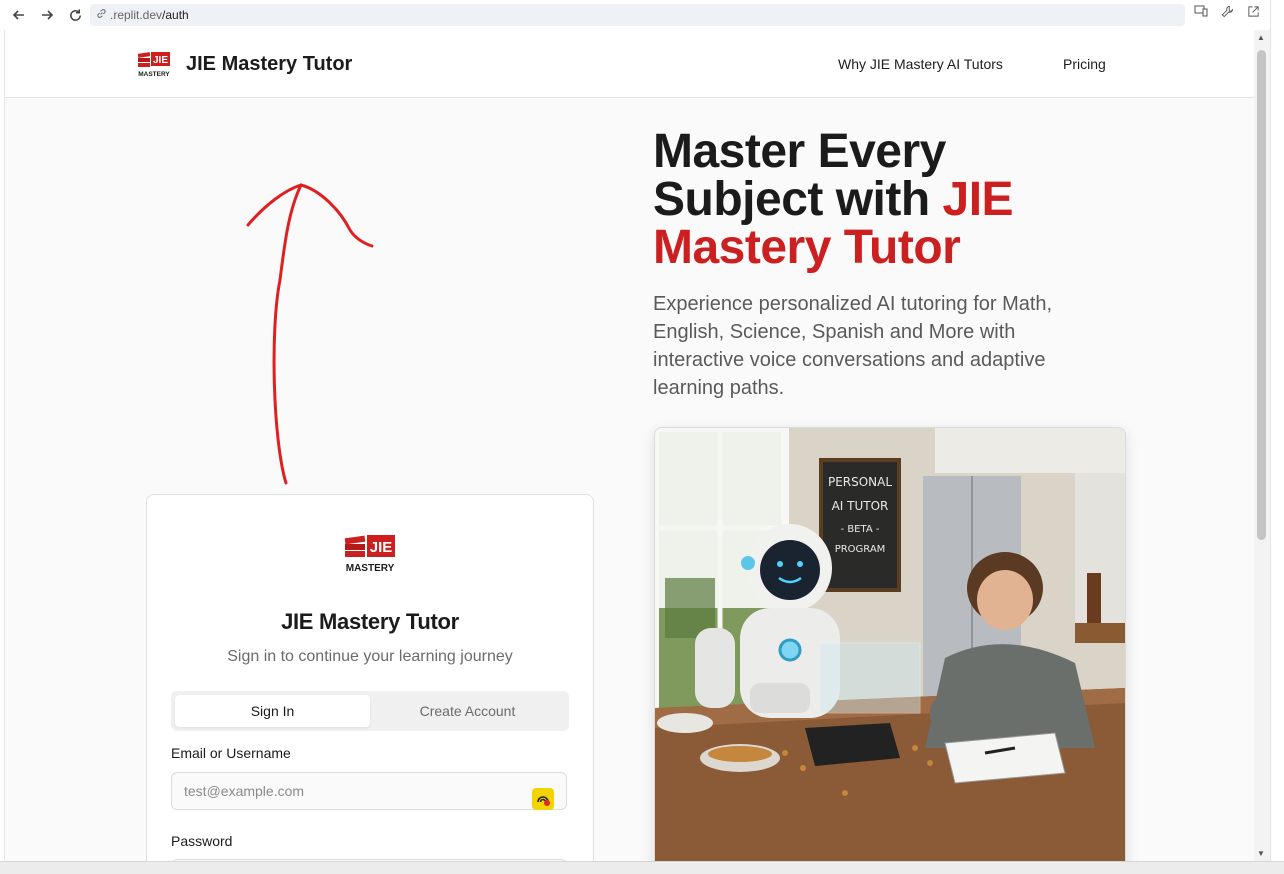 Image resolution: width=1284 pixels, height=874 pixels. What do you see at coordinates (860, 482) in the screenshot?
I see `svg-text: PERSONAL` at bounding box center [860, 482].